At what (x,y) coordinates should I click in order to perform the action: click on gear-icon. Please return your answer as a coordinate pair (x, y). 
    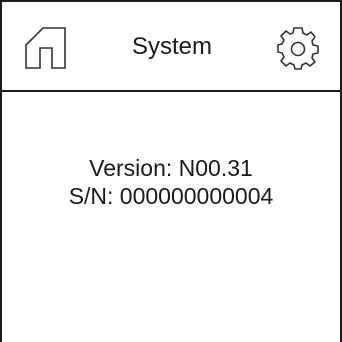
    Looking at the image, I should click on (298, 48).